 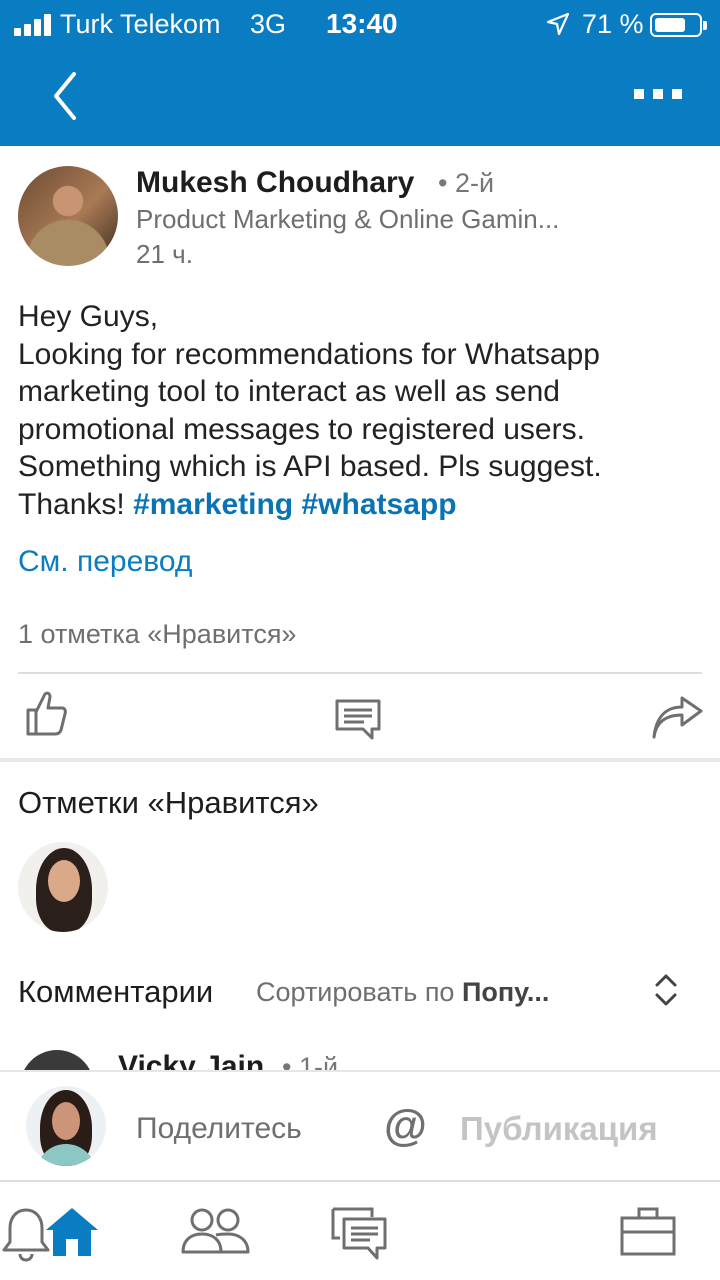 I want to click on status-bar: Turk Telekom 3G 13:40 71 %, so click(x=360, y=25).